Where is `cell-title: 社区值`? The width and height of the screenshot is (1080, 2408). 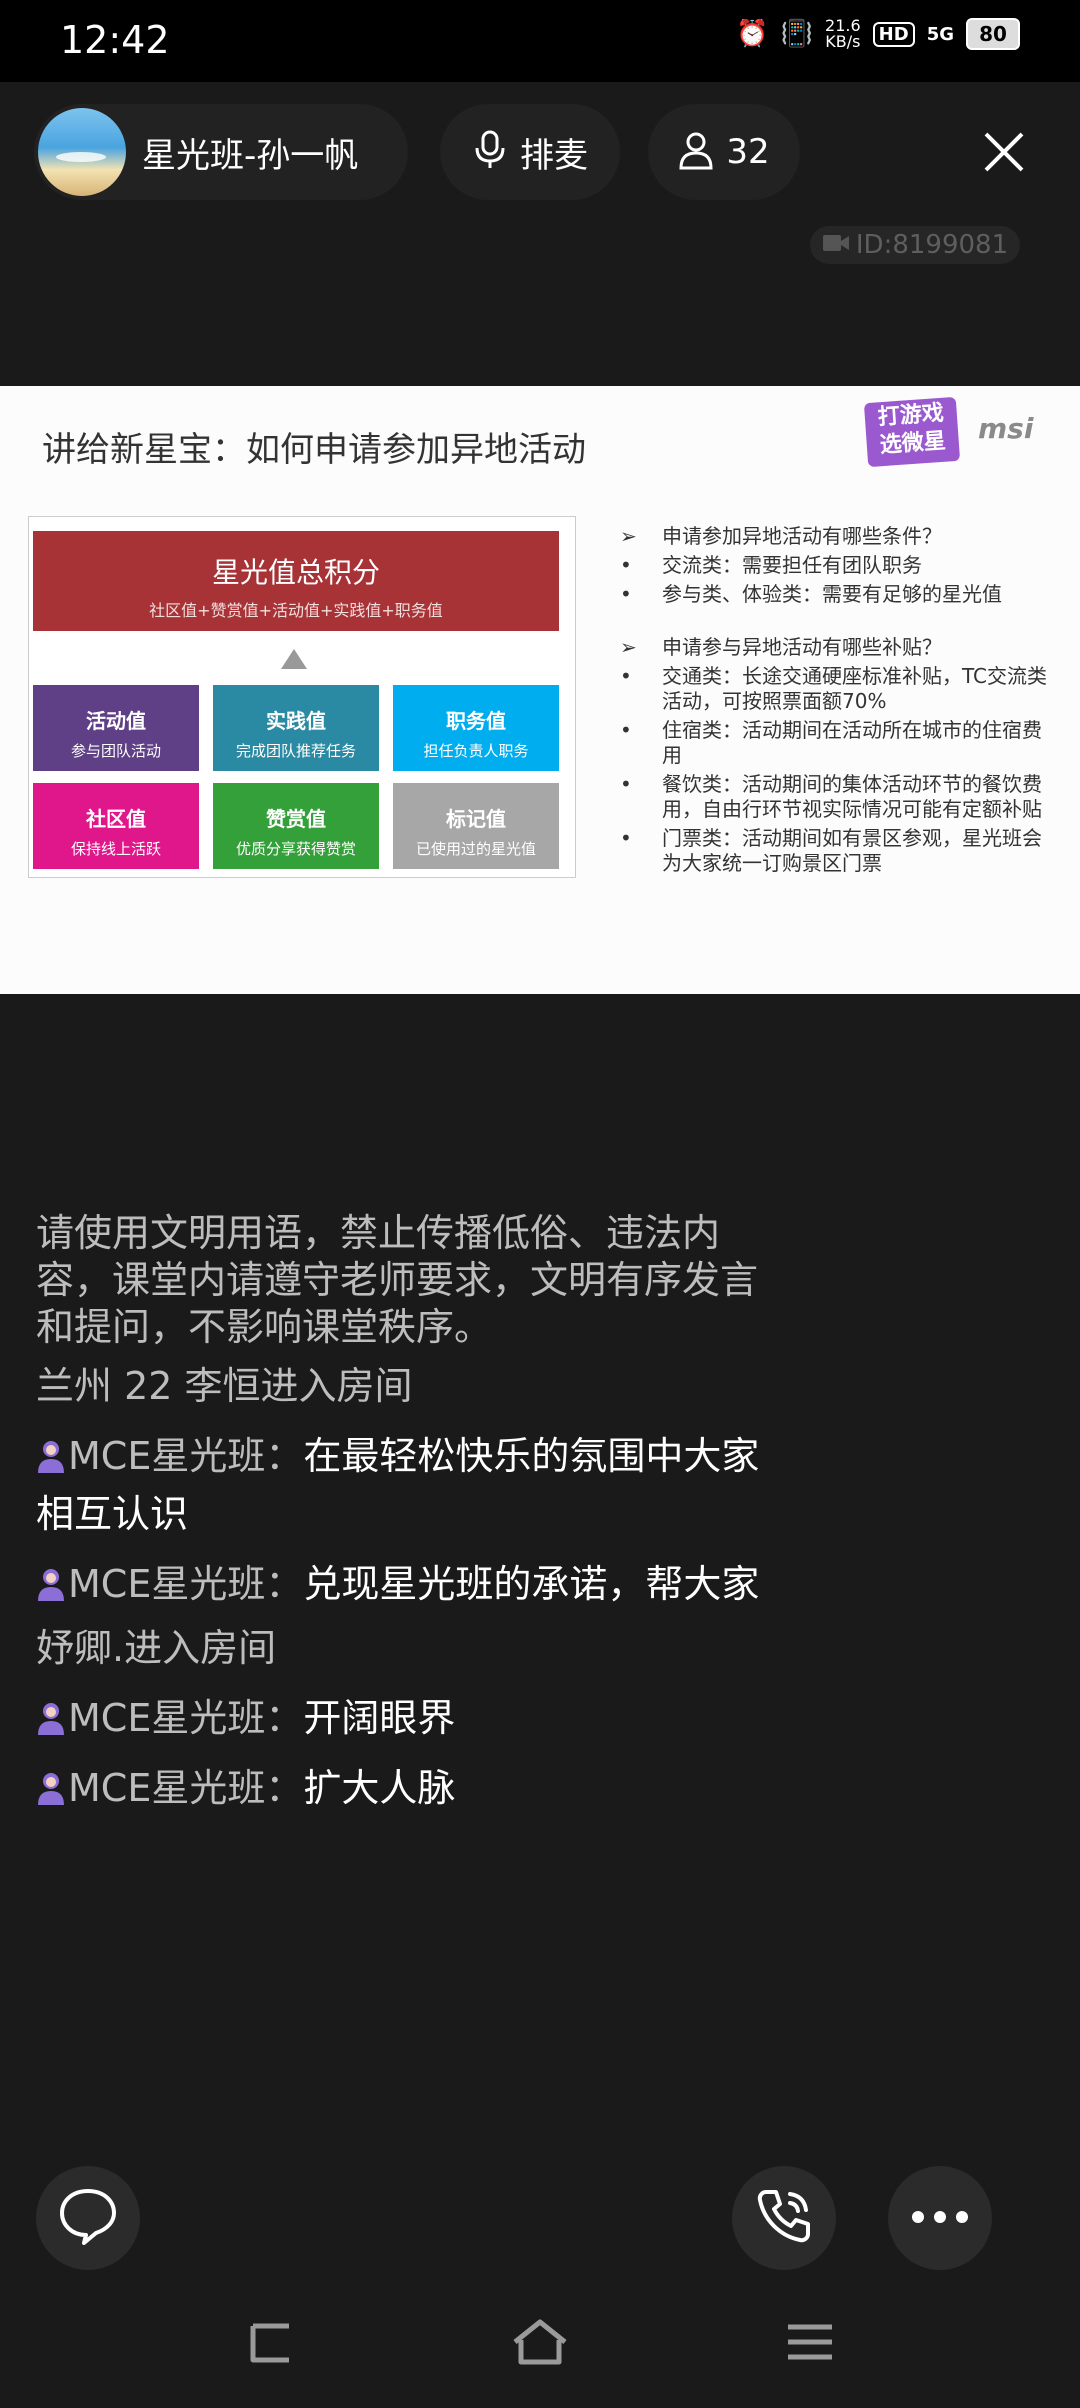 cell-title: 社区值 is located at coordinates (116, 819).